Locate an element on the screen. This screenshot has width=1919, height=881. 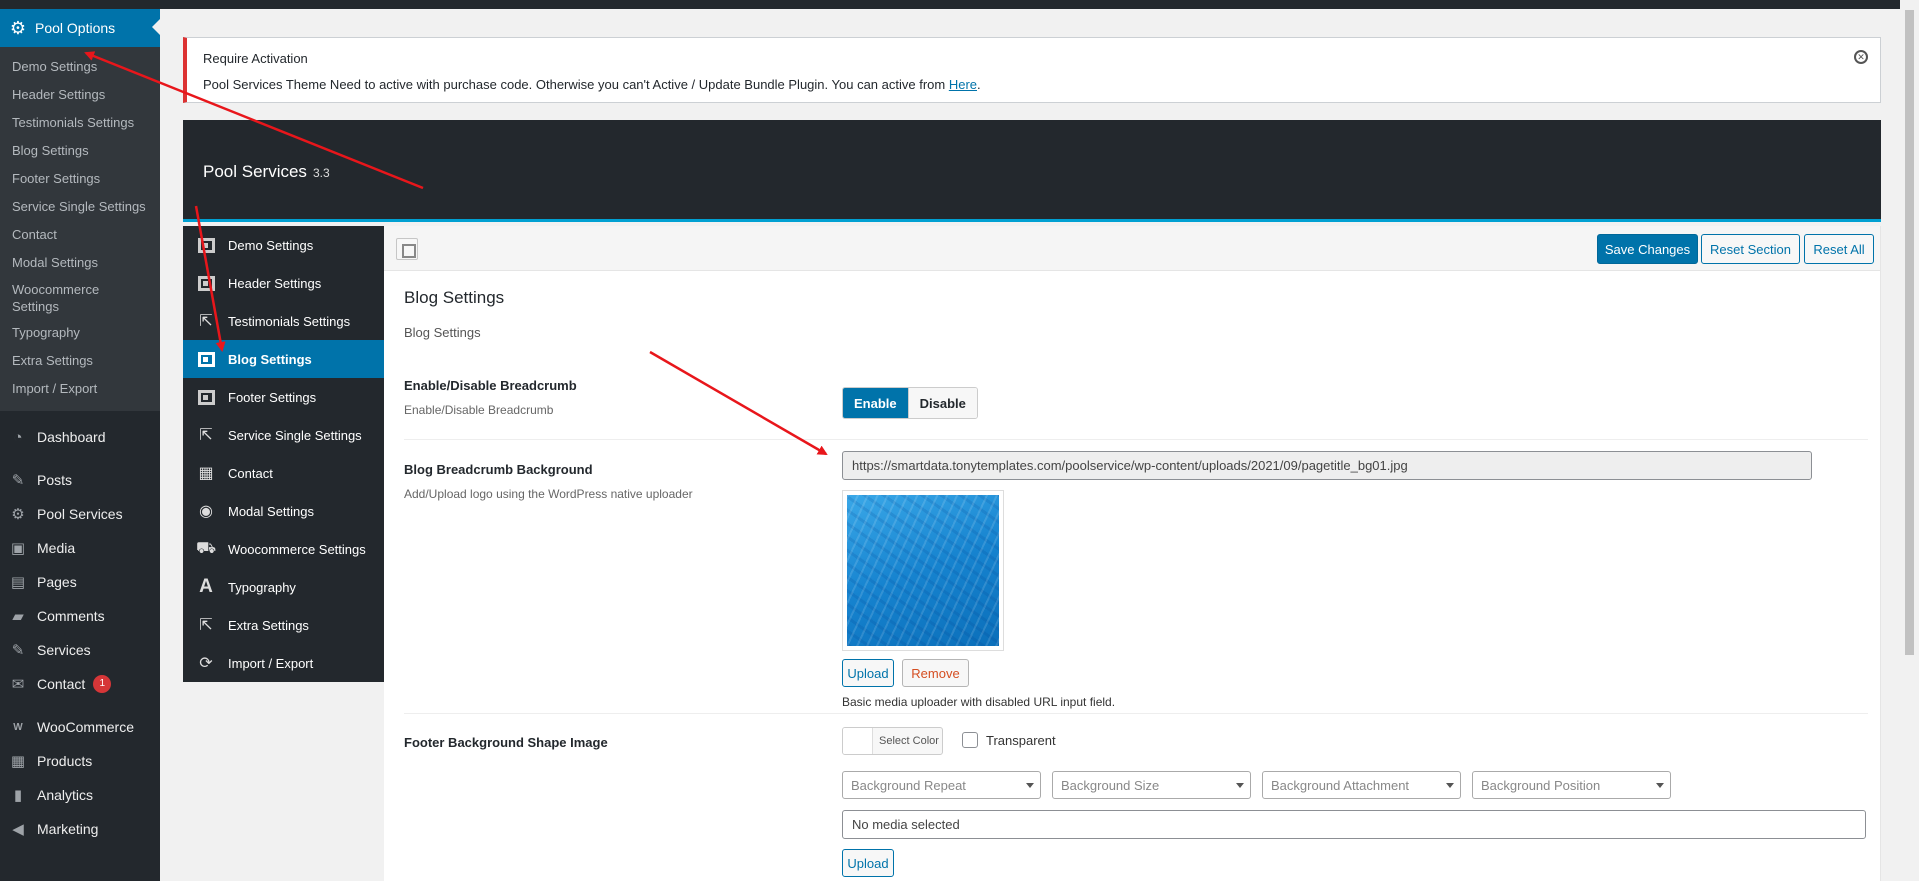
options-panel-header: Pool Services 3.3 is located at coordinates (1032, 171).